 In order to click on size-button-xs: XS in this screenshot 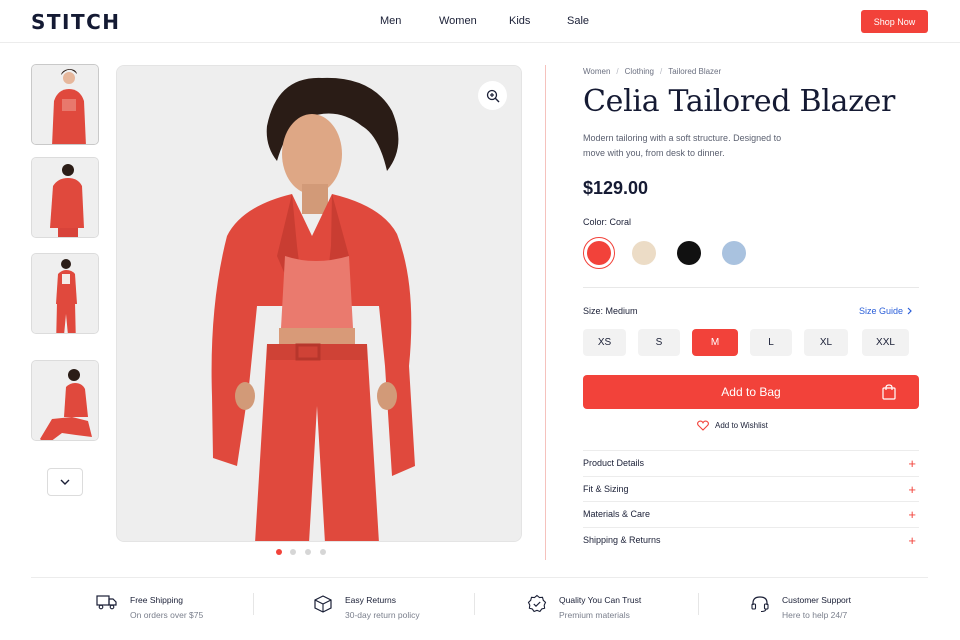, I will do `click(604, 342)`.